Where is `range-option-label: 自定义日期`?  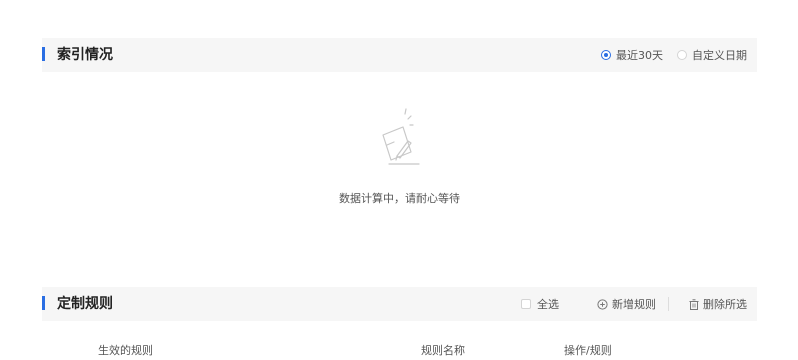
range-option-label: 自定义日期 is located at coordinates (719, 55).